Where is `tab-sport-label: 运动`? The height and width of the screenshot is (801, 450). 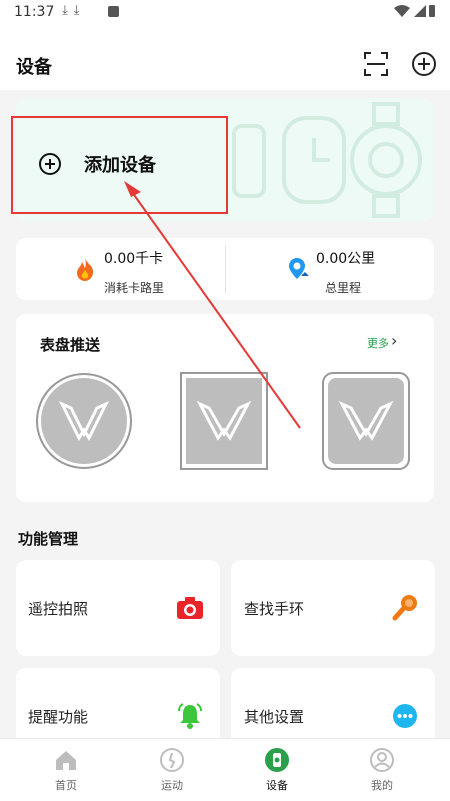 tab-sport-label: 运动 is located at coordinates (172, 785).